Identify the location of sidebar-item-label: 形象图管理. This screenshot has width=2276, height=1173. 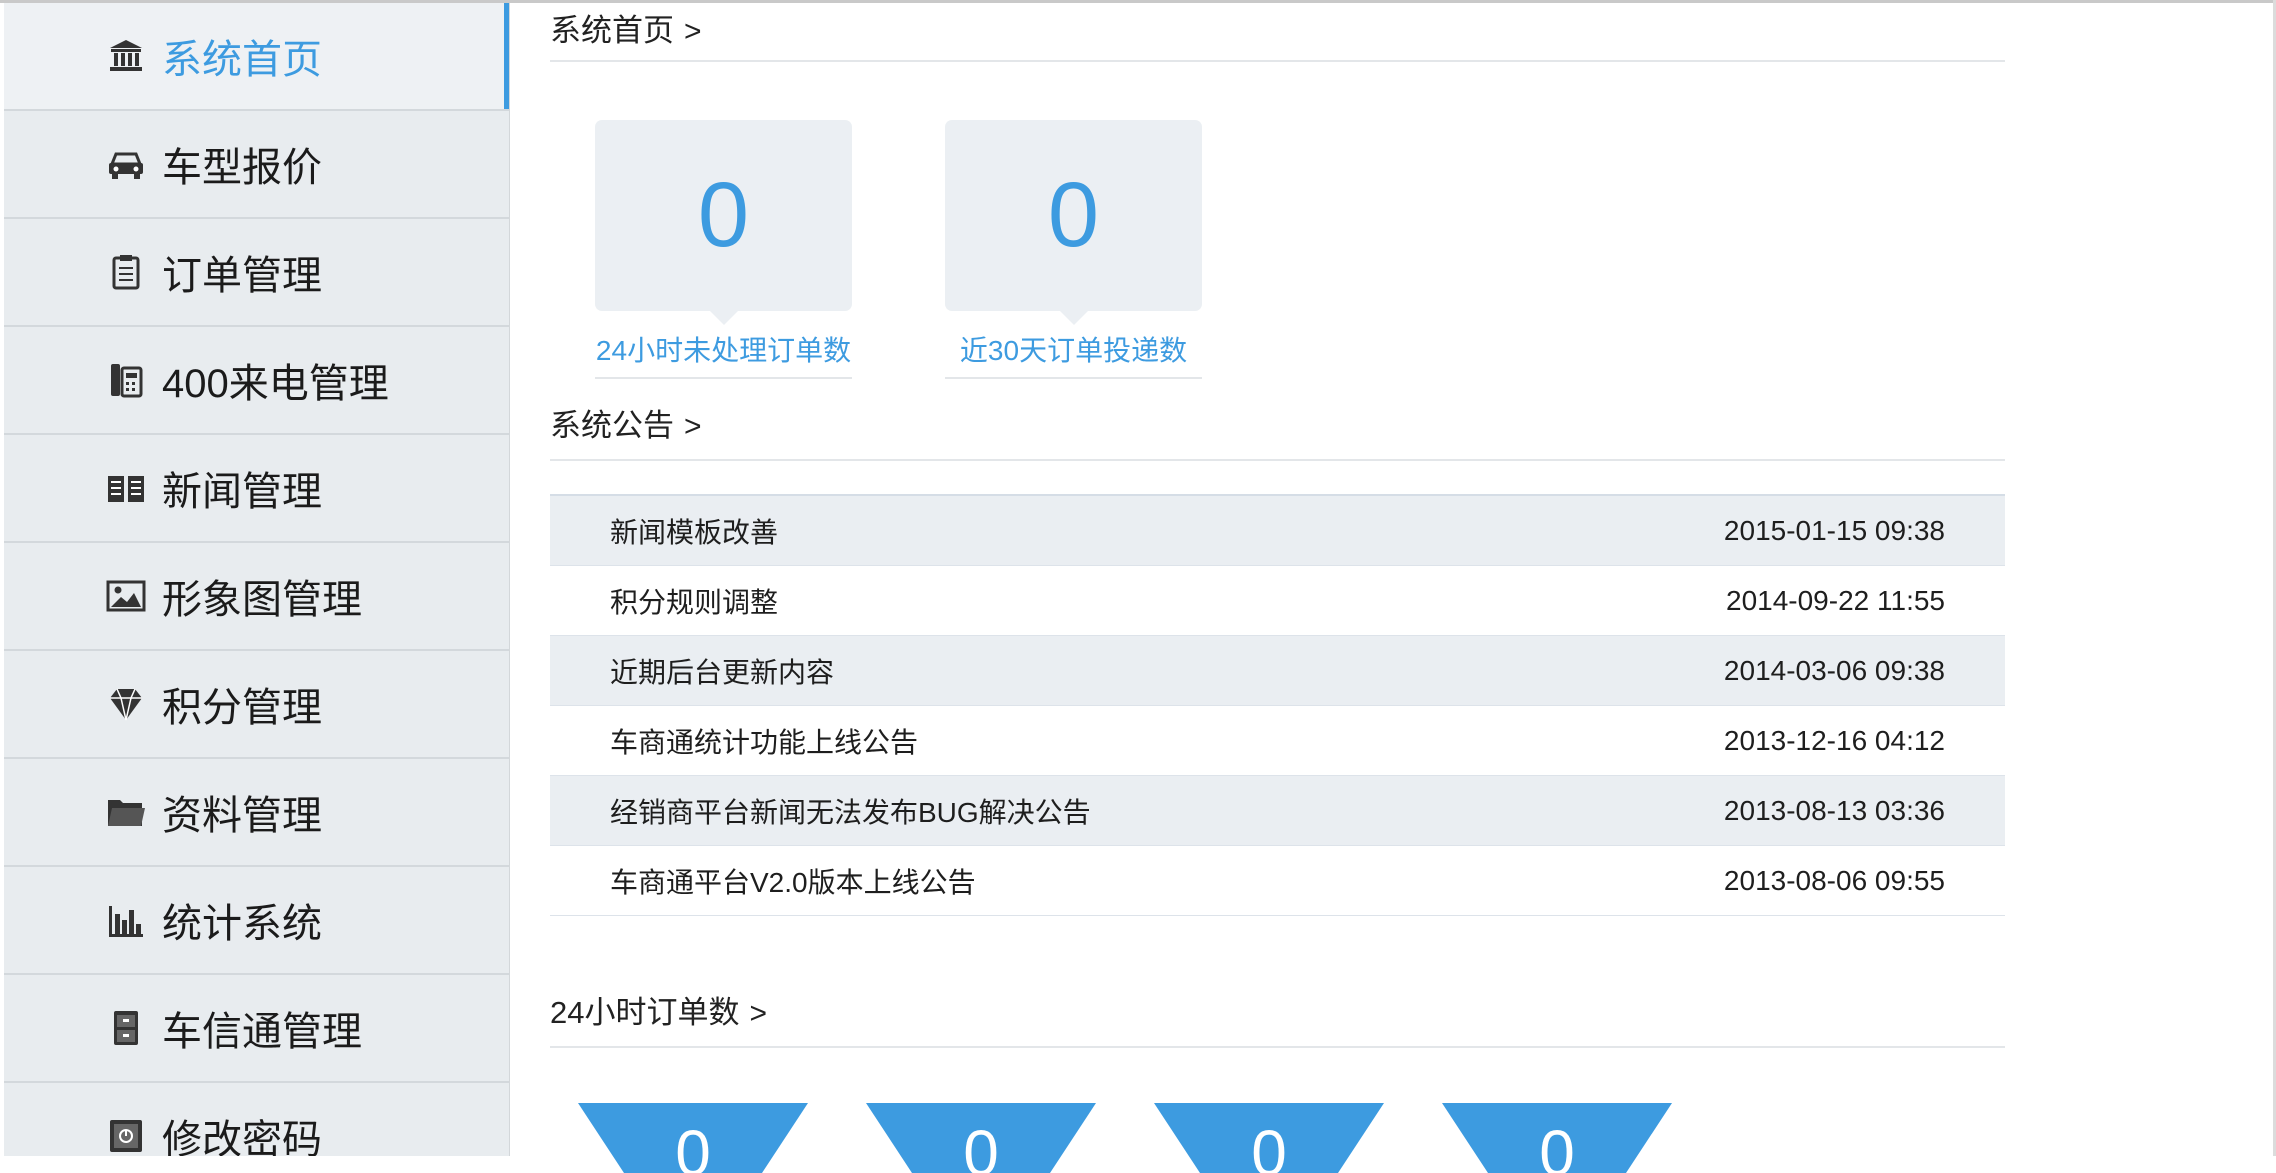
(262, 600).